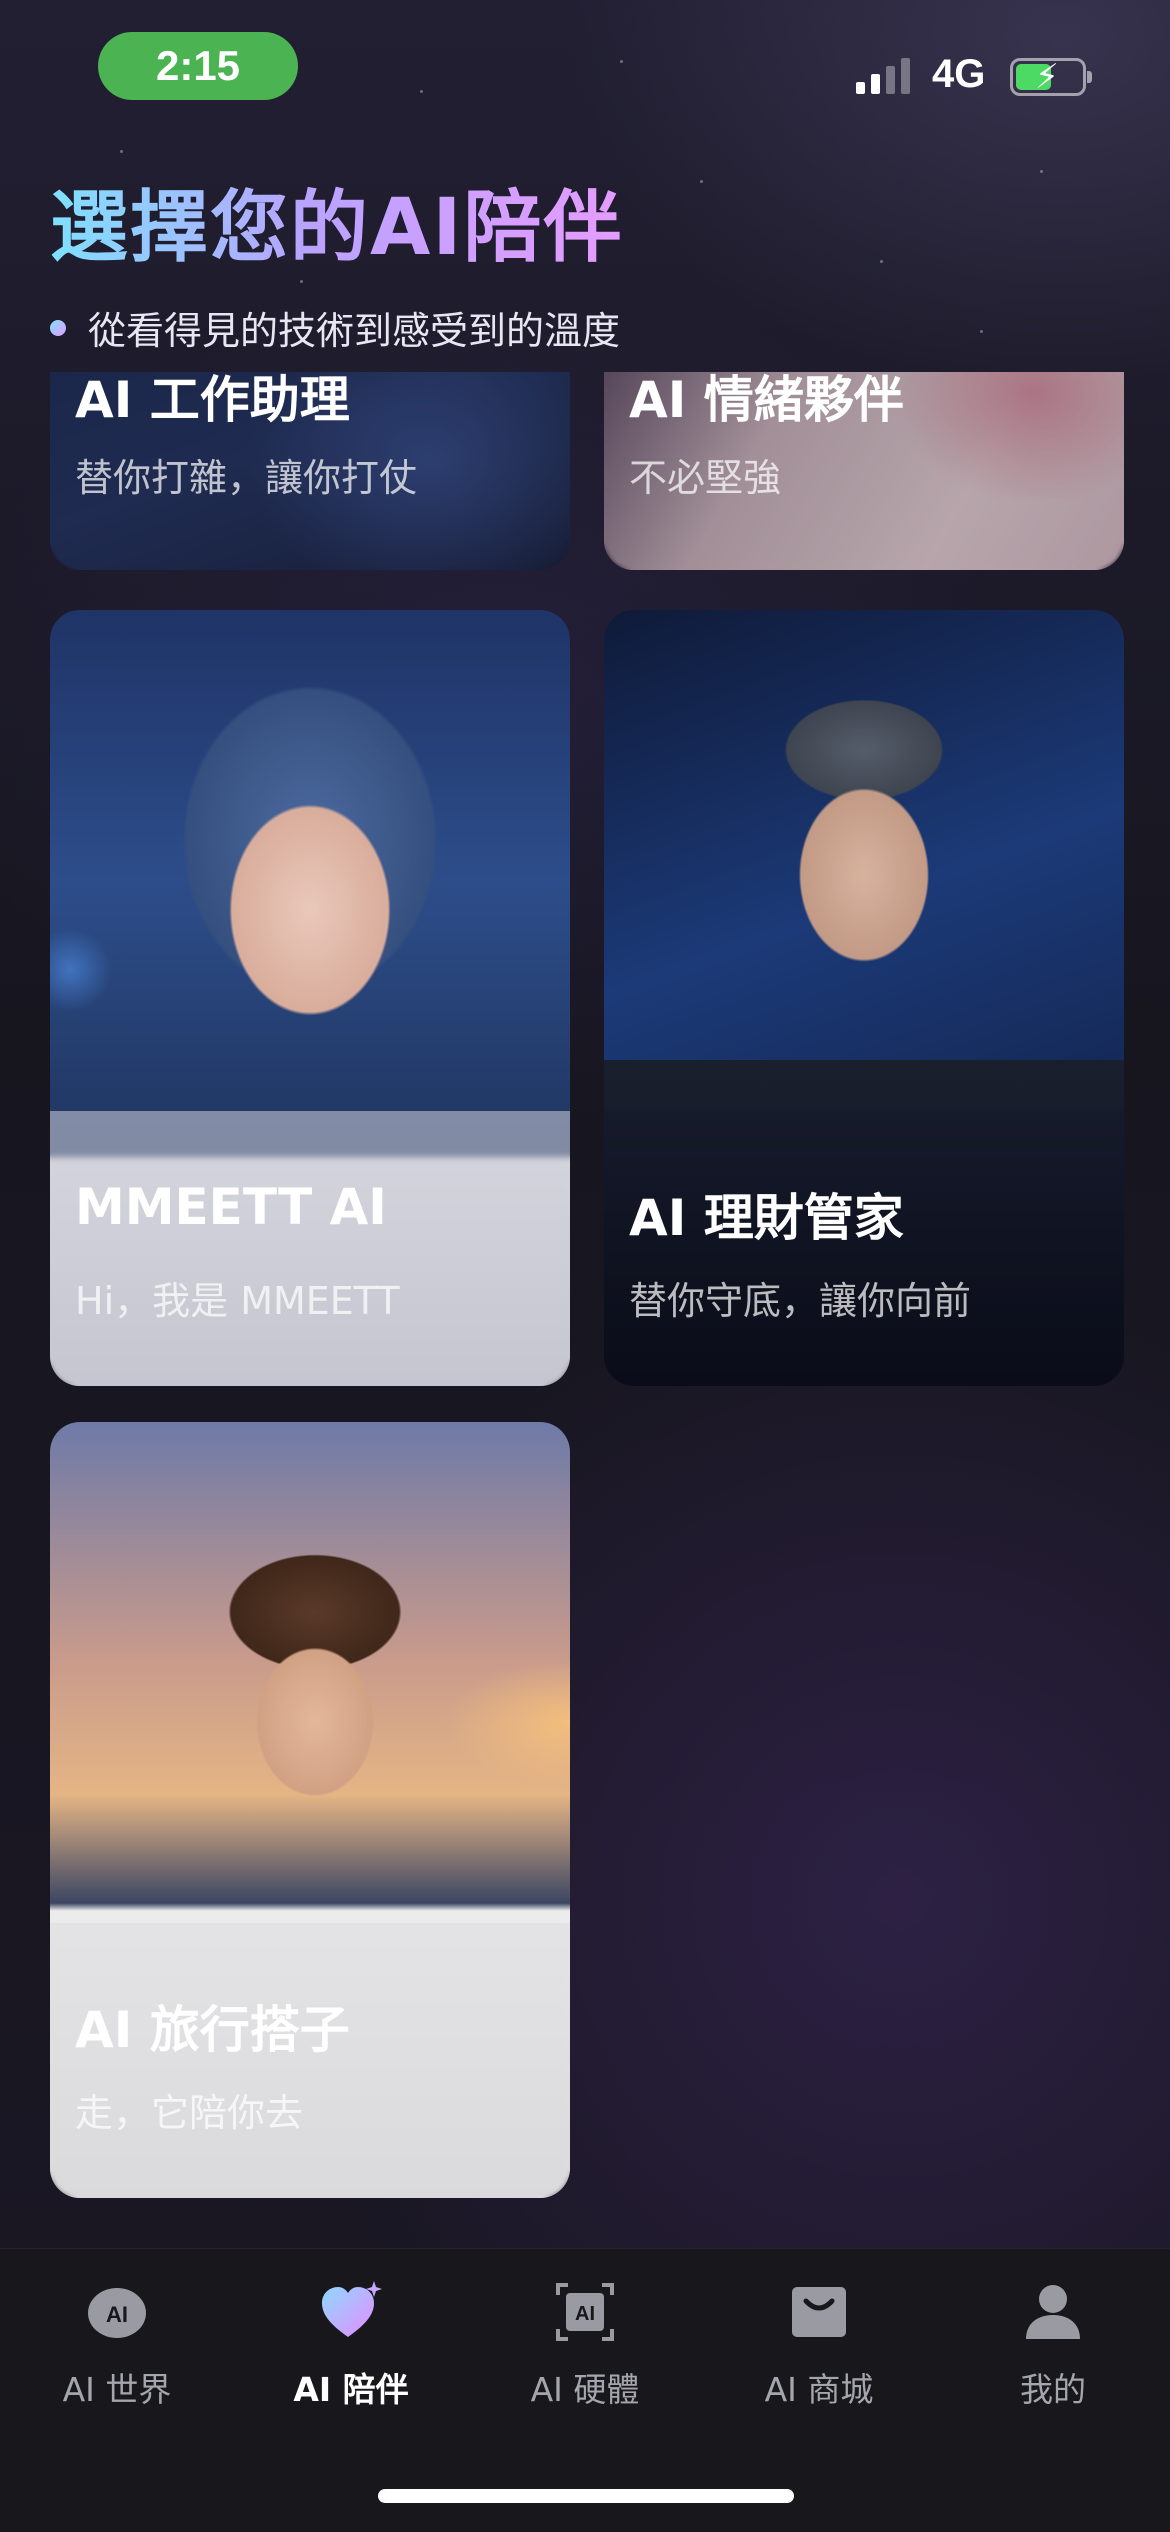  Describe the element at coordinates (1053, 2312) in the screenshot. I see `profile-icon` at that location.